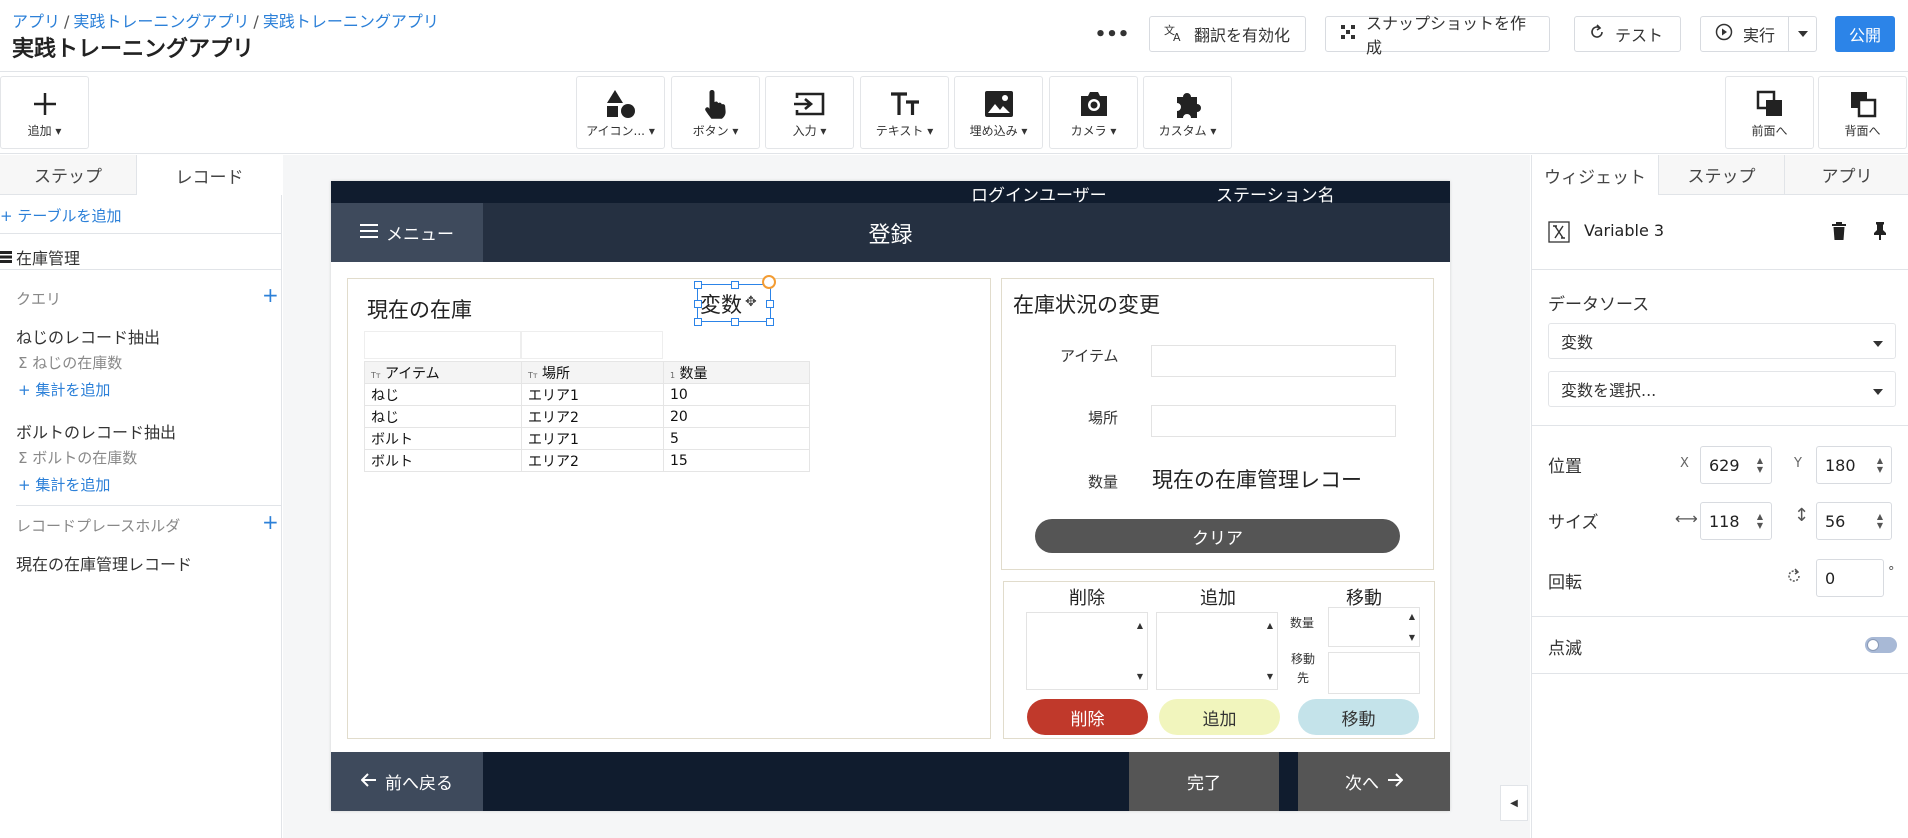  Describe the element at coordinates (1217, 651) in the screenshot. I see `add-quantity-stepper: ▲ ▼` at that location.